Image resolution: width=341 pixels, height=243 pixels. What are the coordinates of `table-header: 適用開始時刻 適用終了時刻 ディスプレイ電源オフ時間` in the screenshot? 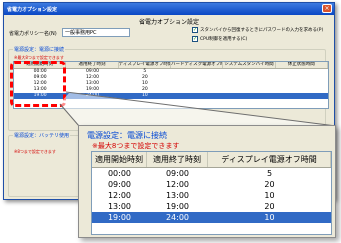 It's located at (211, 160).